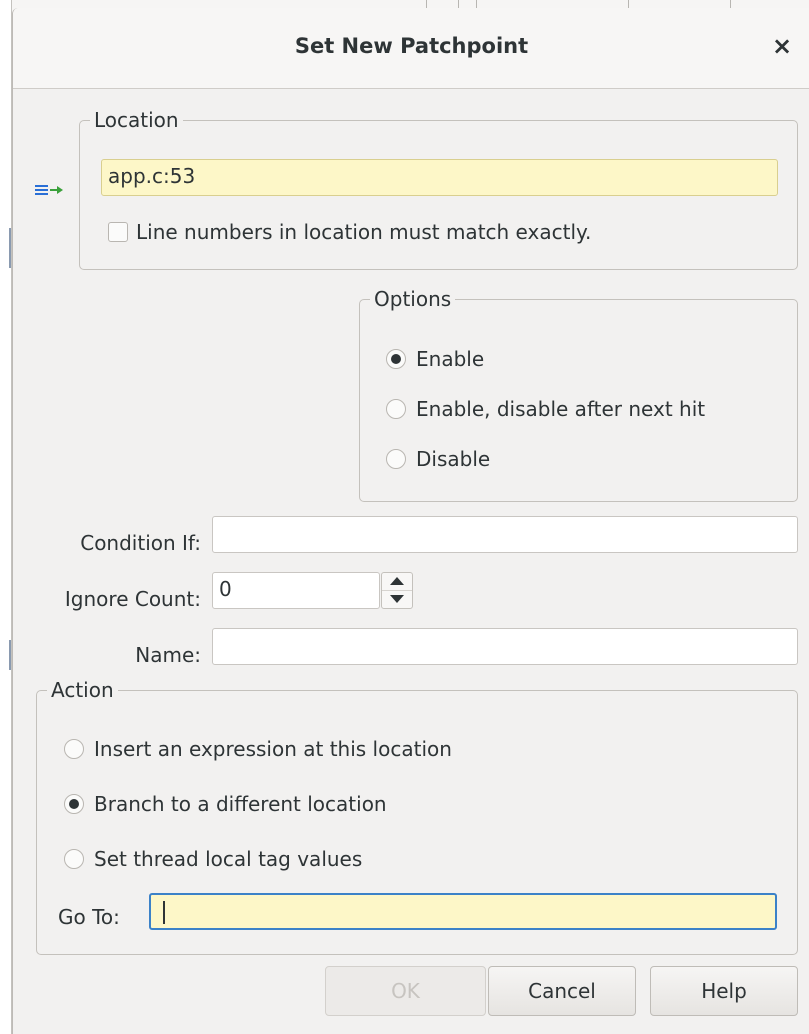  What do you see at coordinates (140, 543) in the screenshot?
I see `condition-label: Condition If:` at bounding box center [140, 543].